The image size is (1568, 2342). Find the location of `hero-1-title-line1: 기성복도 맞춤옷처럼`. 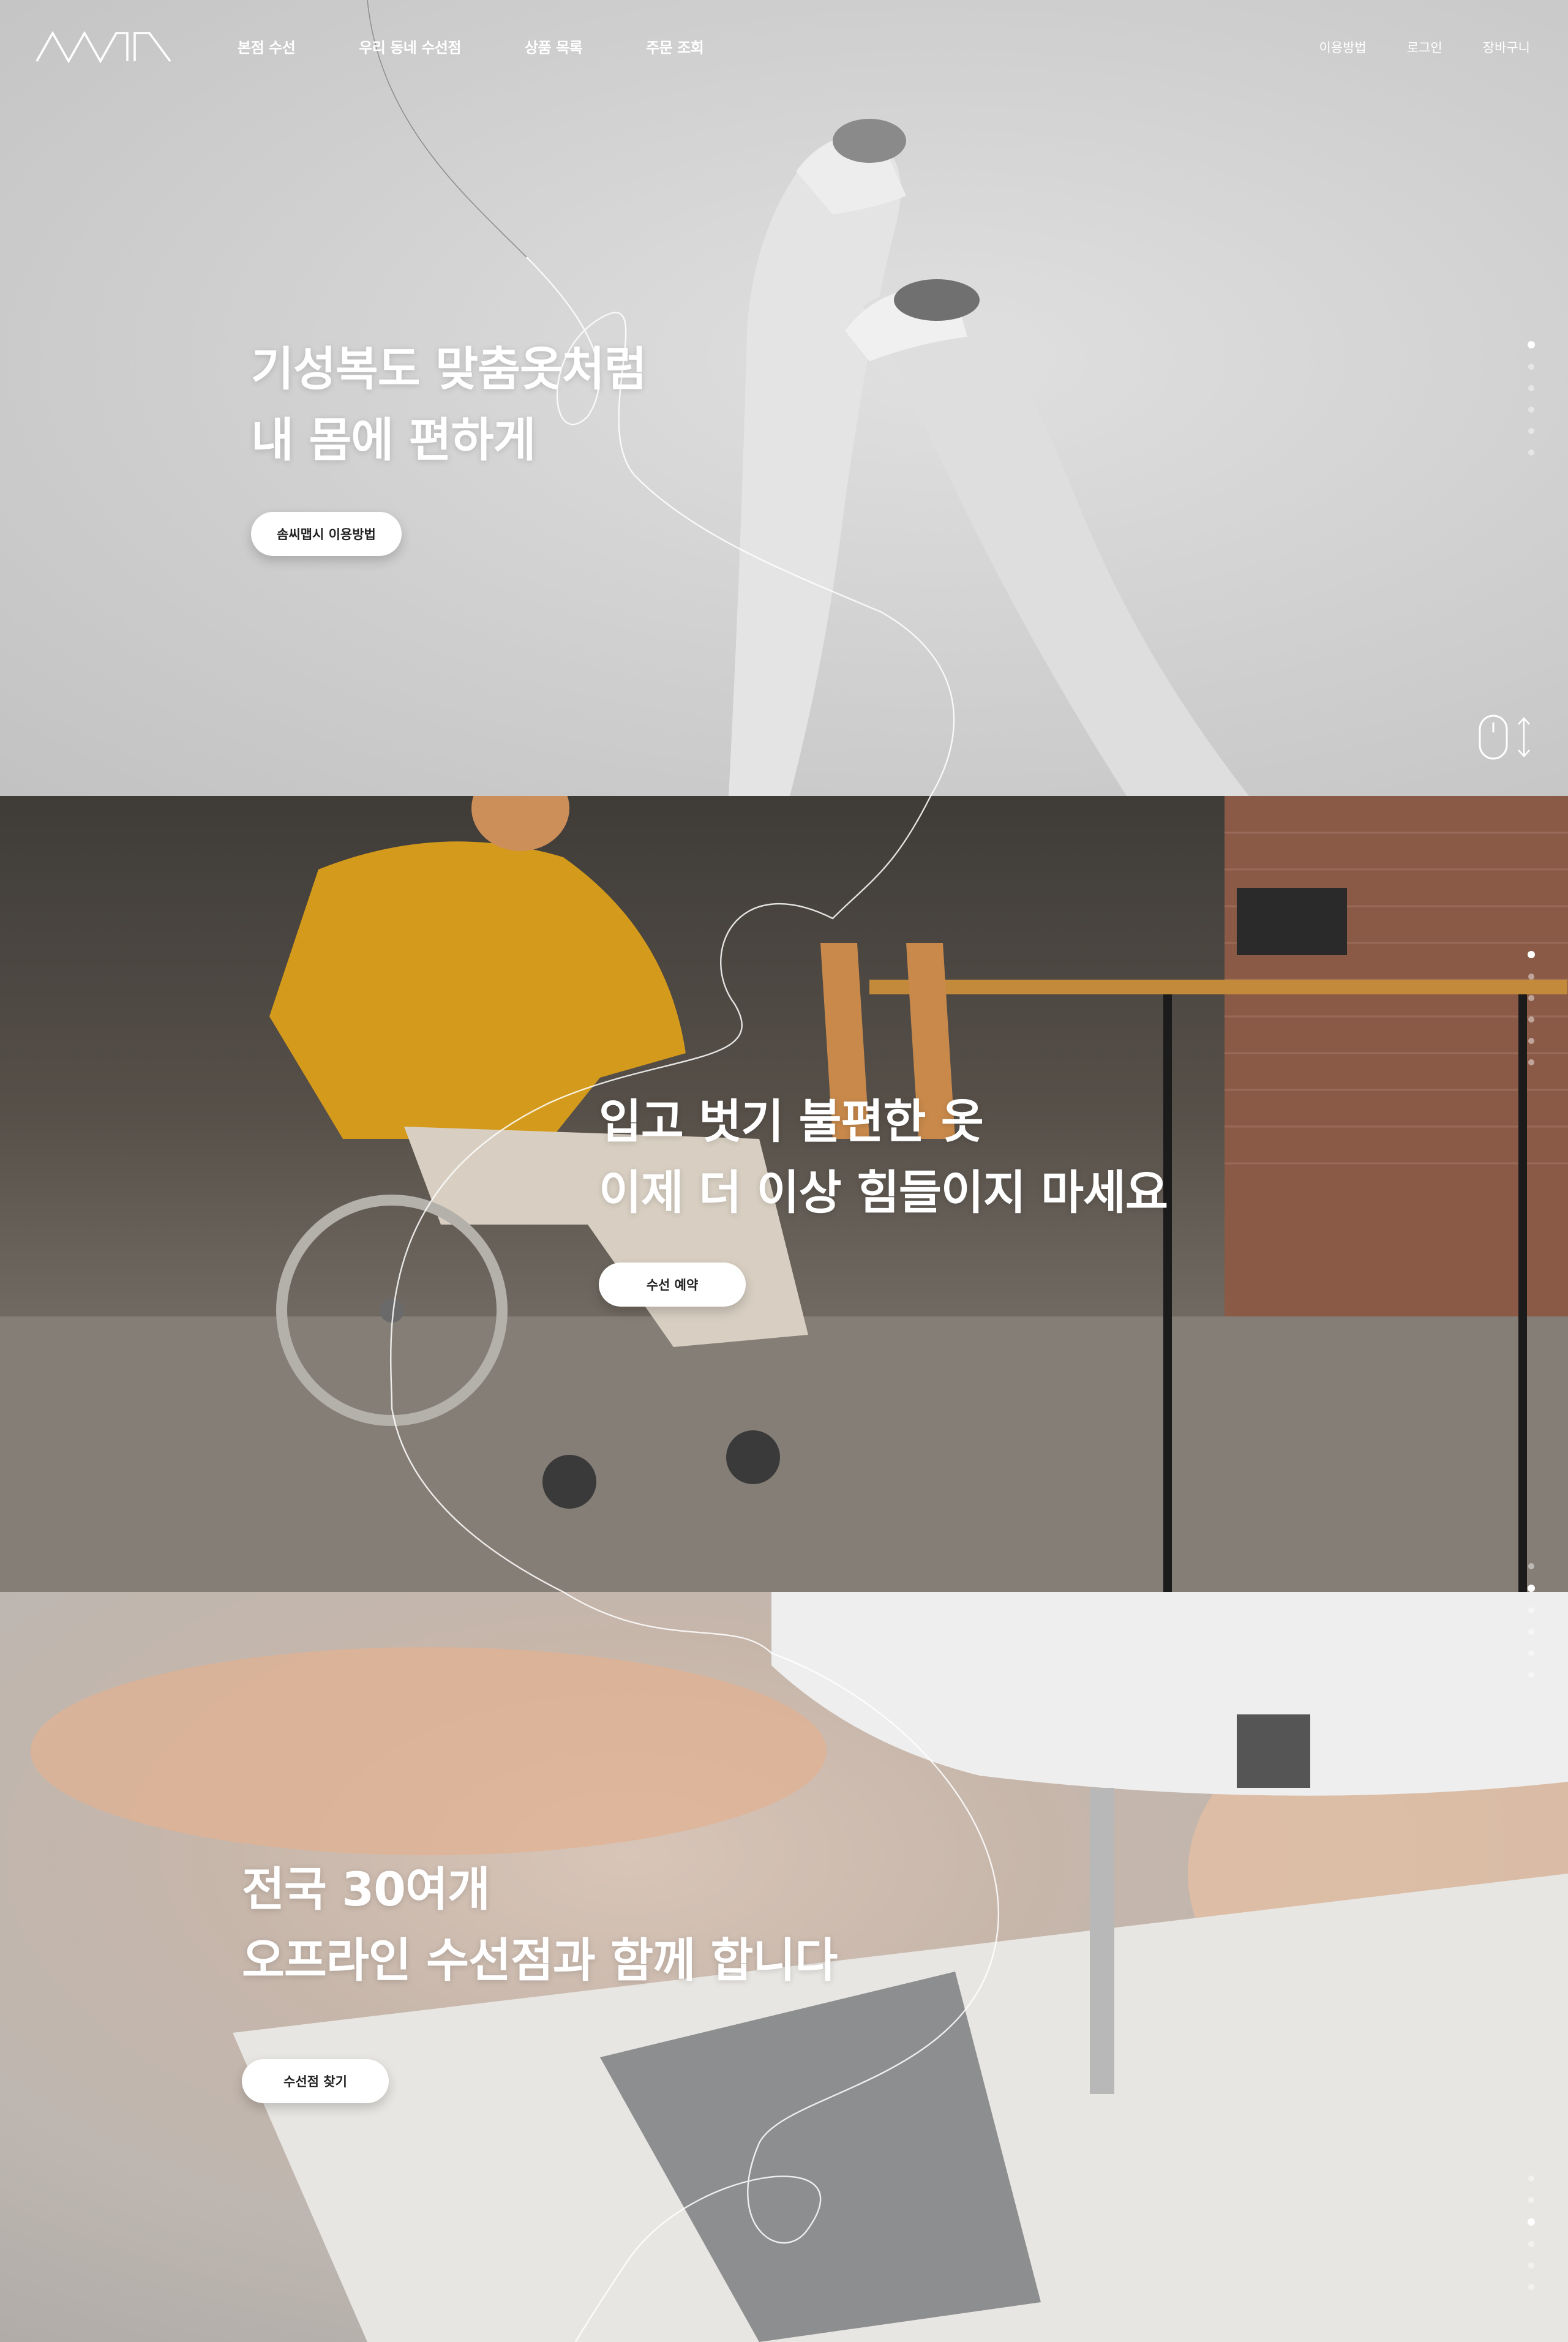

hero-1-title-line1: 기성복도 맞춤옷처럼 is located at coordinates (449, 369).